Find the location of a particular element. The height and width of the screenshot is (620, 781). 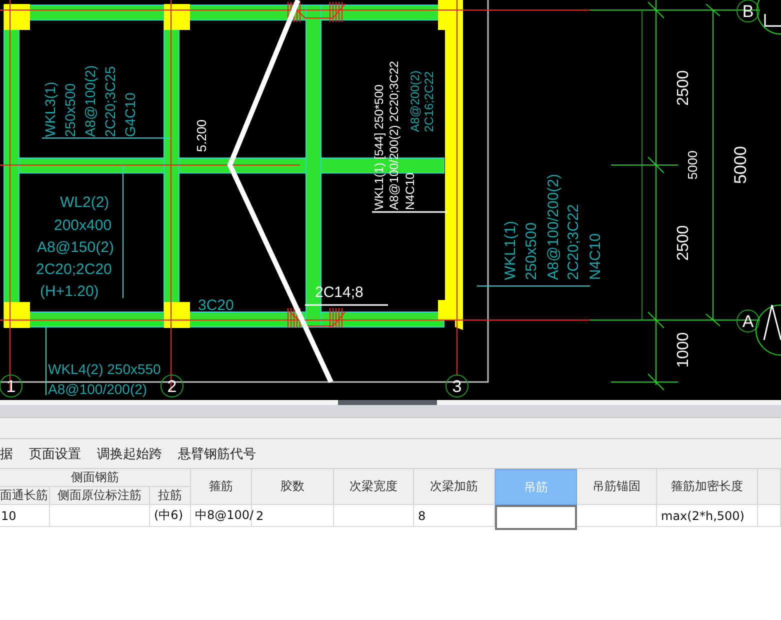

table-cell: 8 is located at coordinates (454, 516).